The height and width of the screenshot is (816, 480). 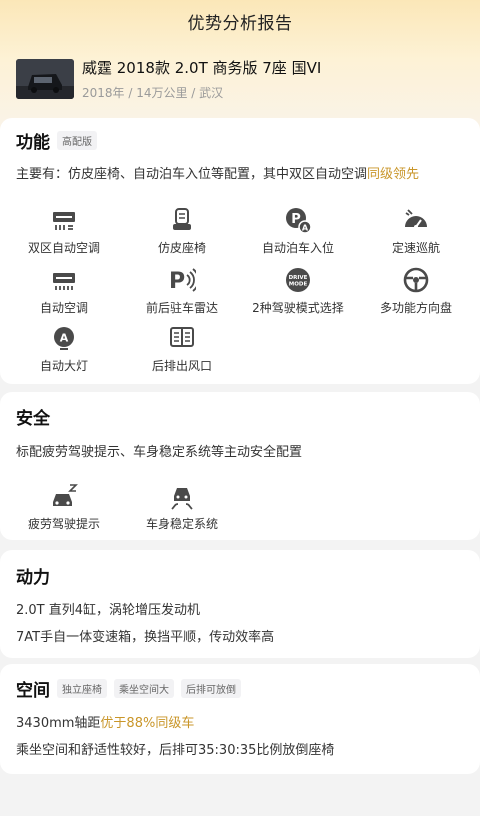 I want to click on function-desc-text: 主要有：仿皮座椅、自动泊车入位等配置，其中双区自动空调, so click(x=192, y=174).